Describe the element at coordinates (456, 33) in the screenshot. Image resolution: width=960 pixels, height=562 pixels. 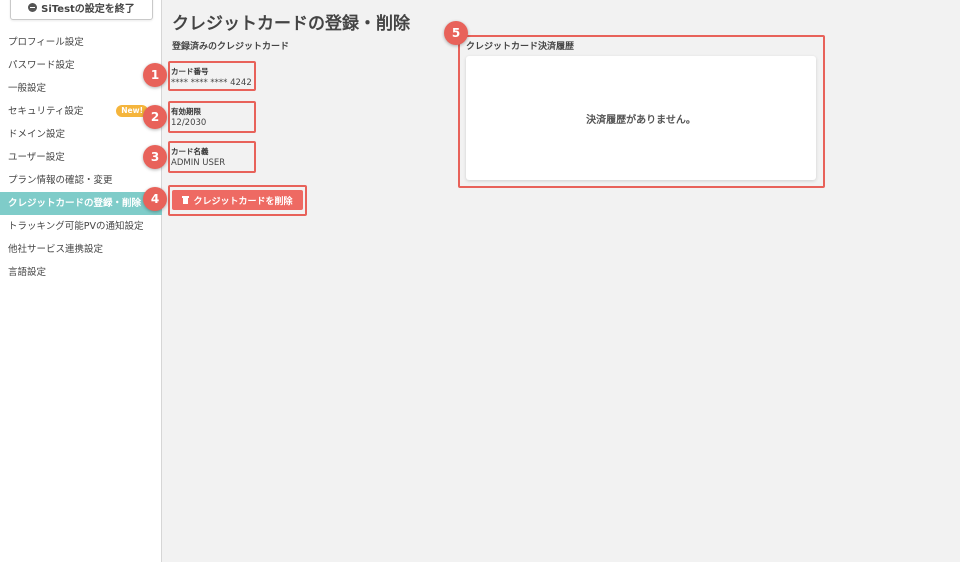
I see `marker-5: 5` at that location.